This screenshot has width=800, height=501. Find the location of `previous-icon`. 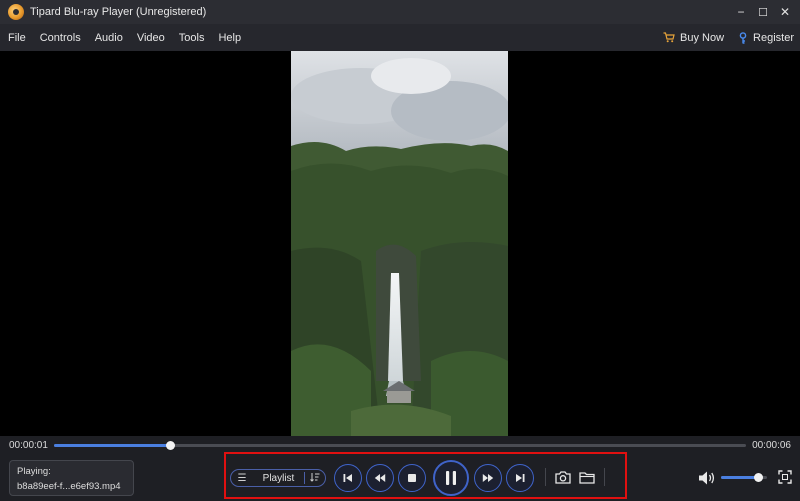

previous-icon is located at coordinates (347, 478).